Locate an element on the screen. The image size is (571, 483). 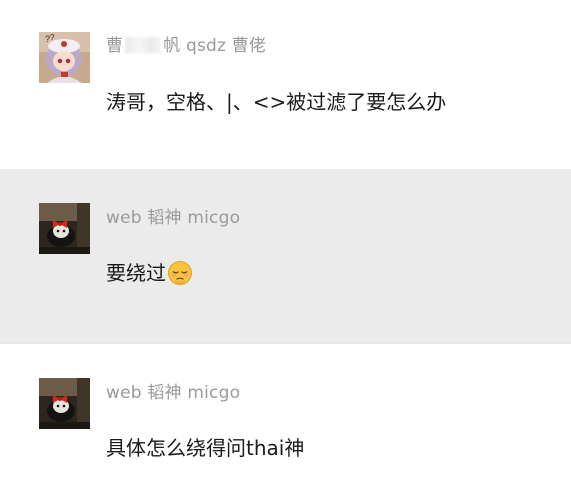
message-text: 具体怎么绕得问thai神 is located at coordinates (205, 448).